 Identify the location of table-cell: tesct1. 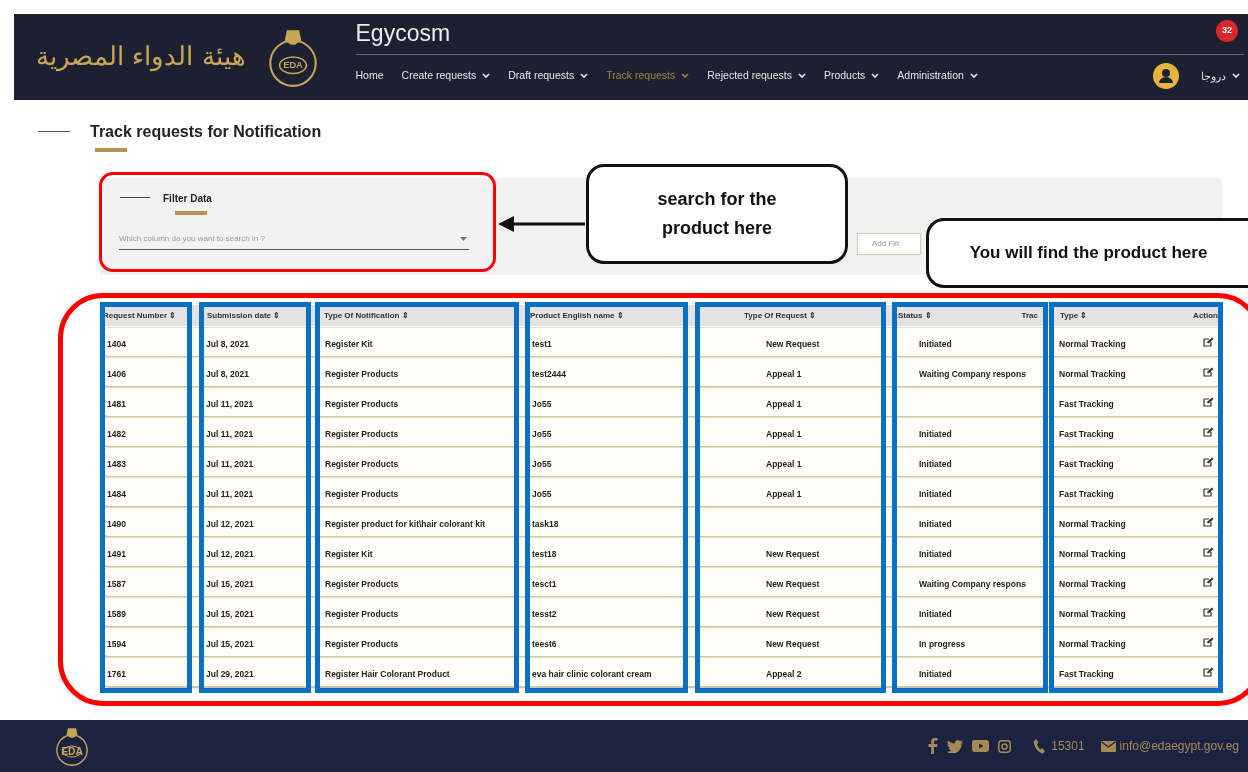
(544, 584).